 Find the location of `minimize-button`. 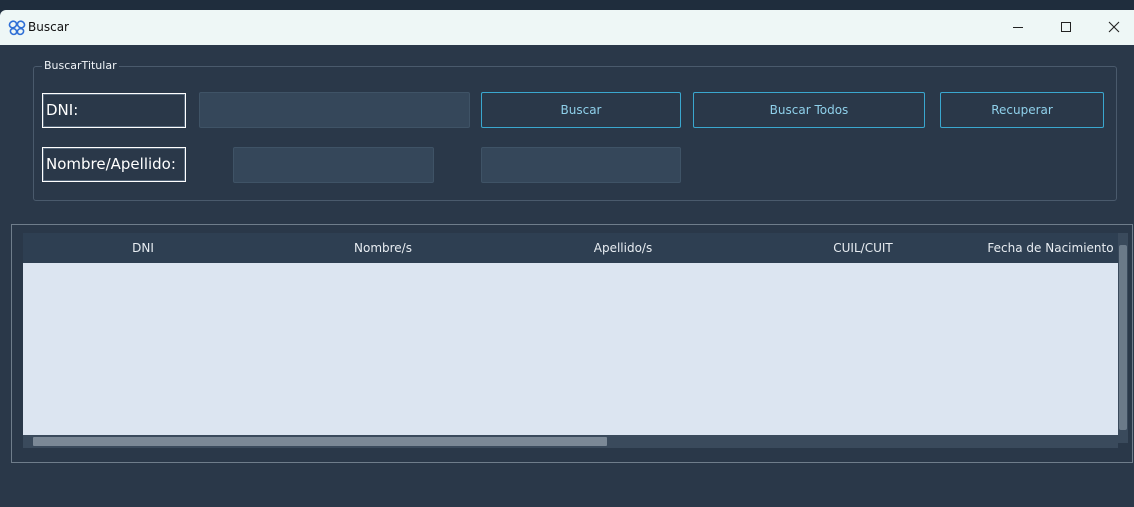

minimize-button is located at coordinates (1018, 27).